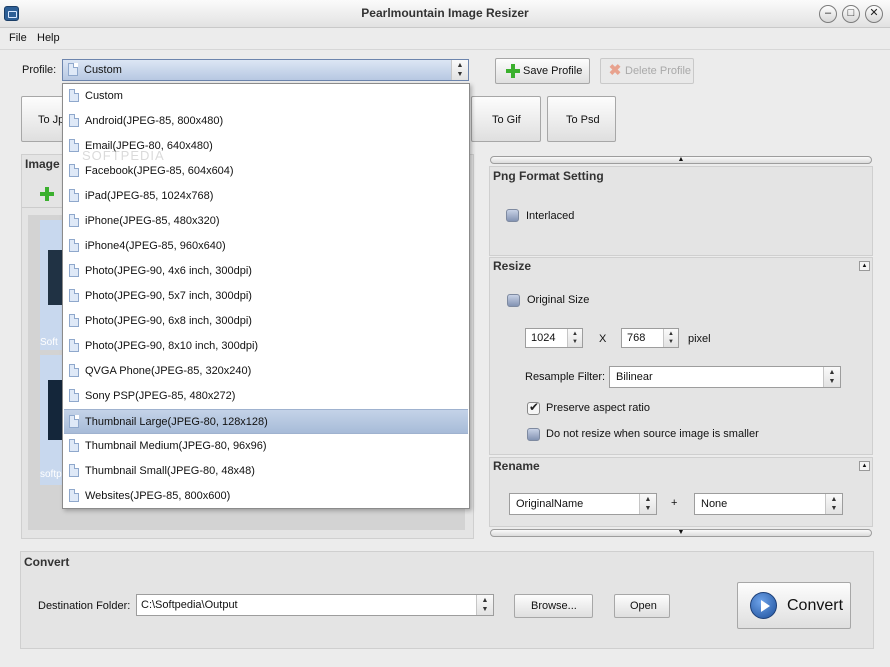  Describe the element at coordinates (548, 176) in the screenshot. I see `png-settings-title: Png Format Setting` at that location.